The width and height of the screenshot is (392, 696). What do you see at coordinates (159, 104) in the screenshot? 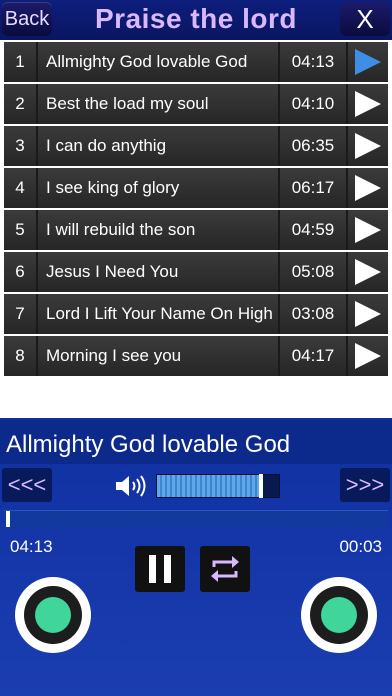
I see `track-name: Best the load my soul` at bounding box center [159, 104].